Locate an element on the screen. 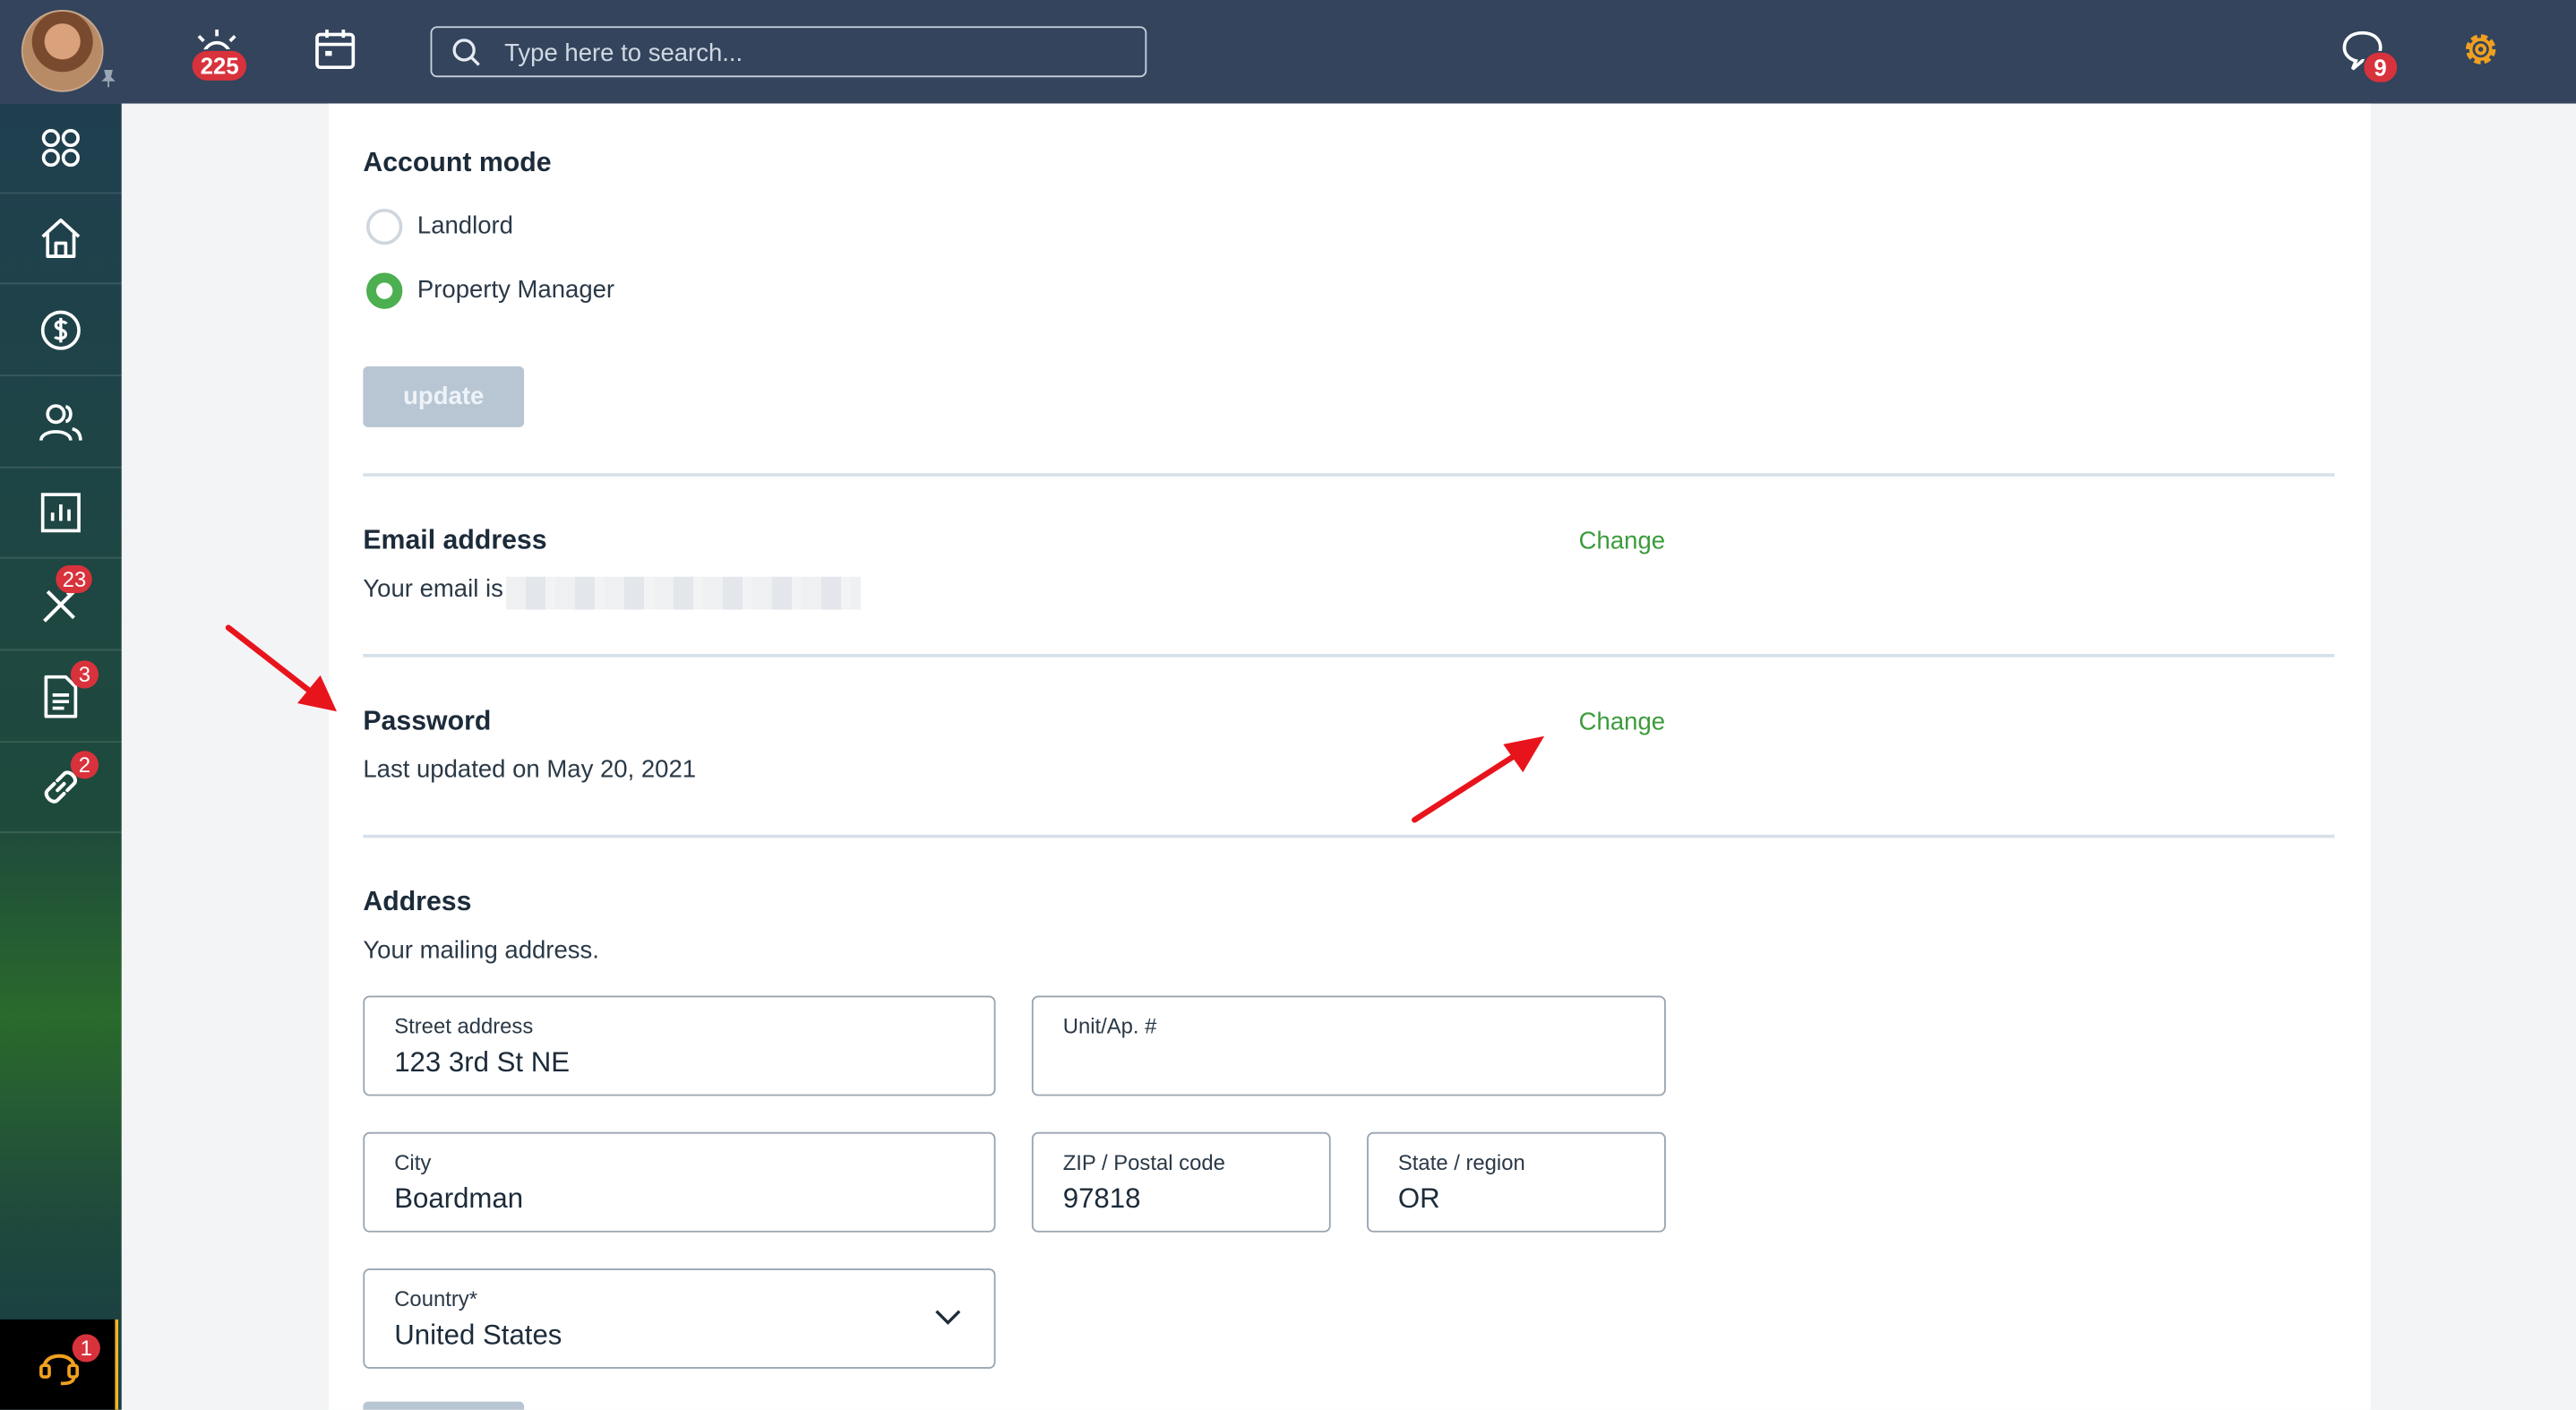  password-change-link: Change is located at coordinates (1622, 722).